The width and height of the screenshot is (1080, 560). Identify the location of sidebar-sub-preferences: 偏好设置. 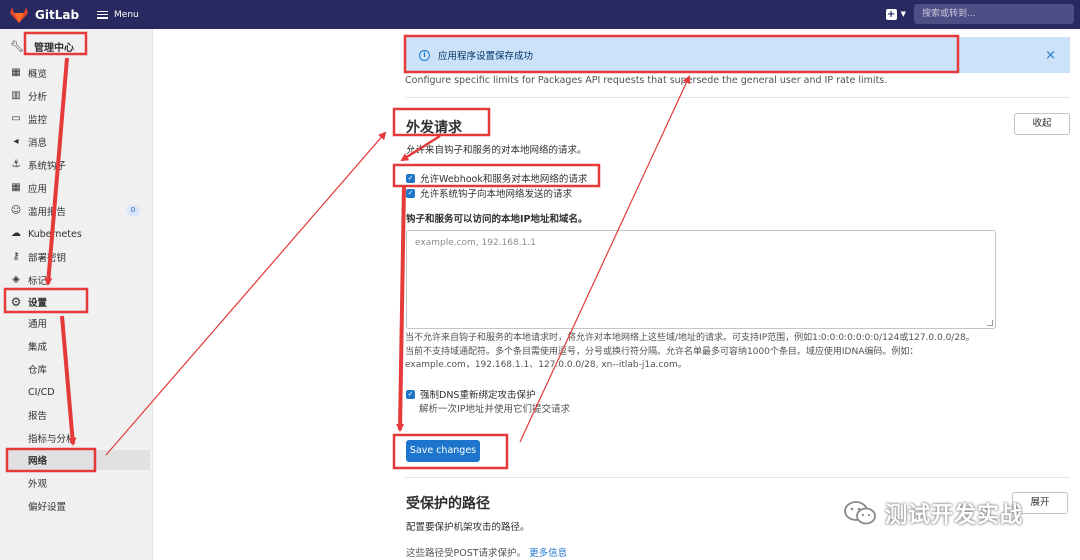
(76, 506).